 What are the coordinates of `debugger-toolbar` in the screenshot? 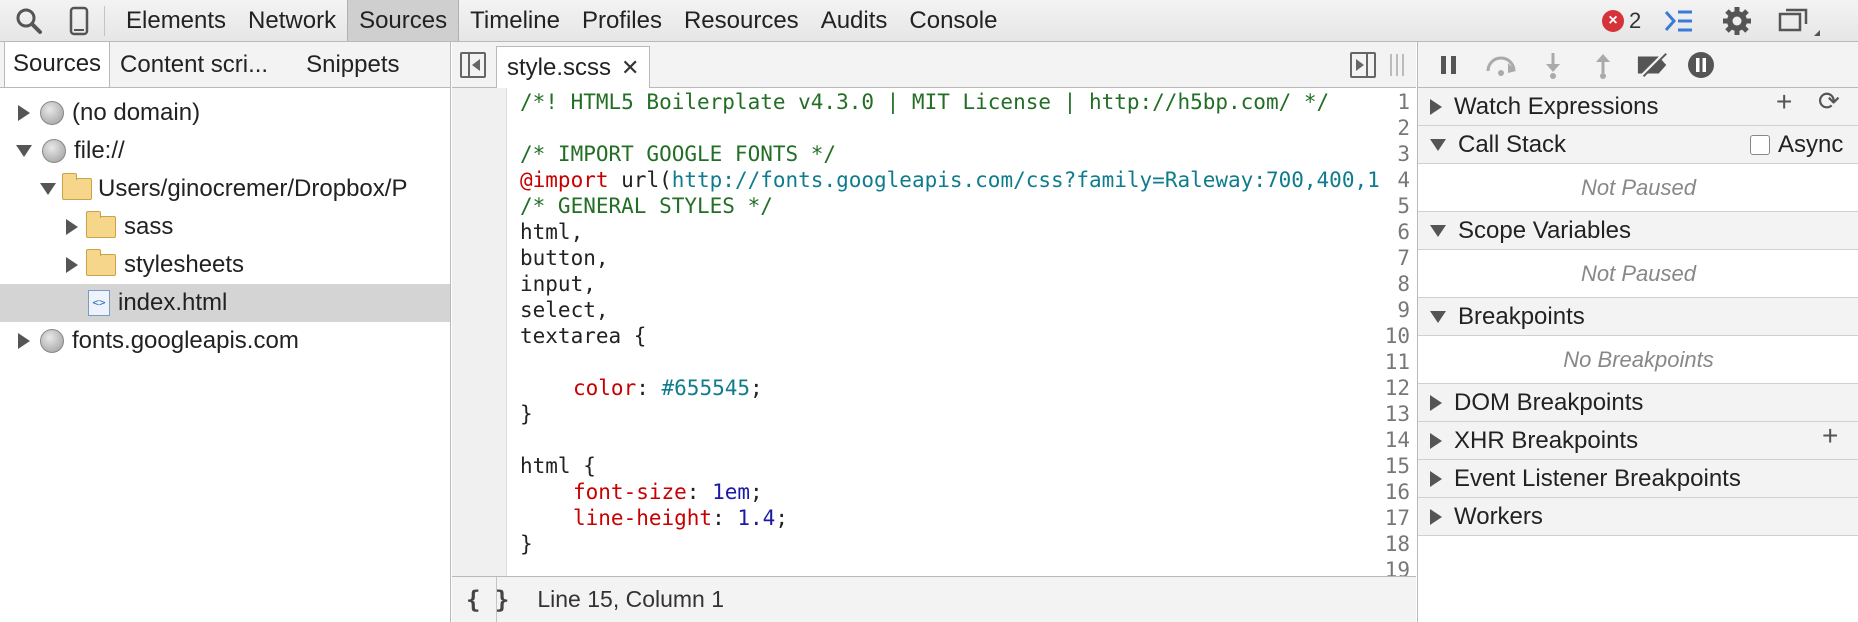 It's located at (1638, 65).